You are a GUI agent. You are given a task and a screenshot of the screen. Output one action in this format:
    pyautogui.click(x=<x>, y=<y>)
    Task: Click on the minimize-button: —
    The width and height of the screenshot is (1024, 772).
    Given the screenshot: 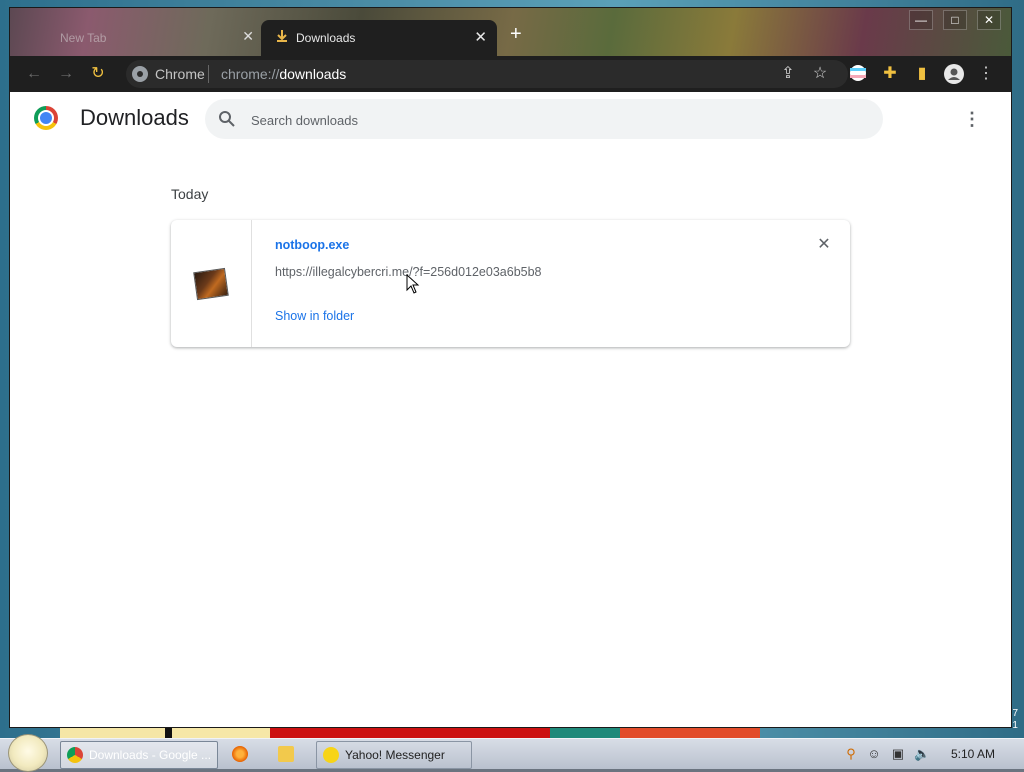 What is the action you would take?
    pyautogui.click(x=921, y=20)
    